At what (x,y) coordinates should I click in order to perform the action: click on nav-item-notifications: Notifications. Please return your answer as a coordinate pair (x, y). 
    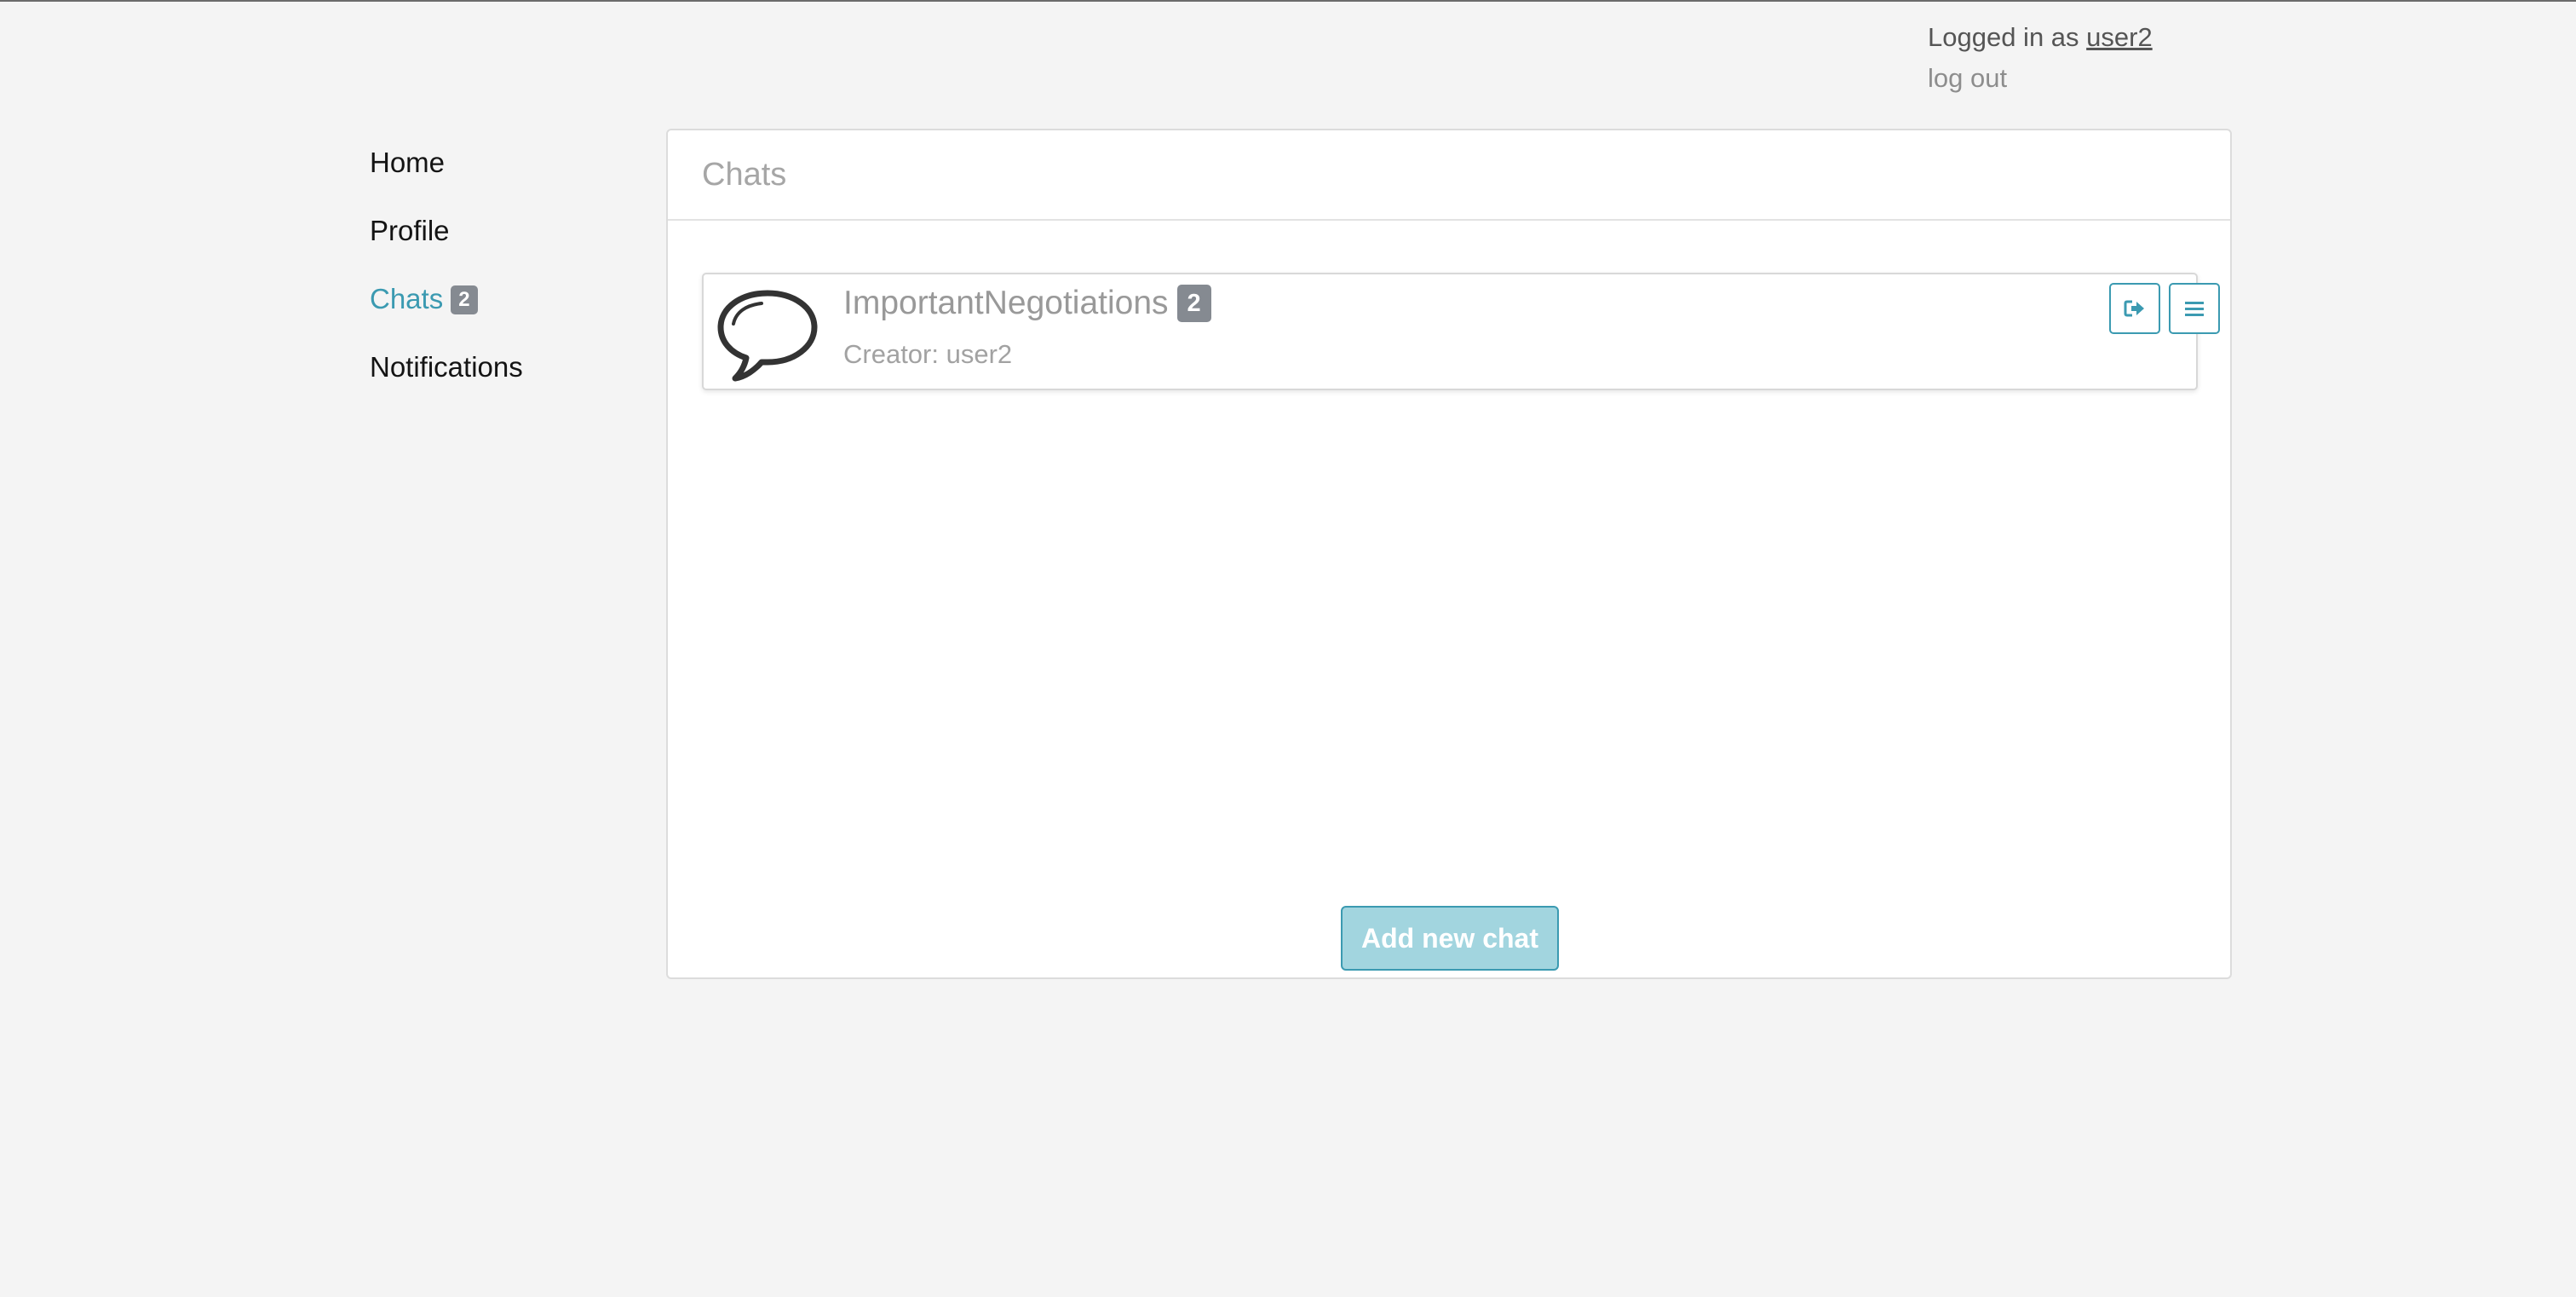
    Looking at the image, I should click on (446, 380).